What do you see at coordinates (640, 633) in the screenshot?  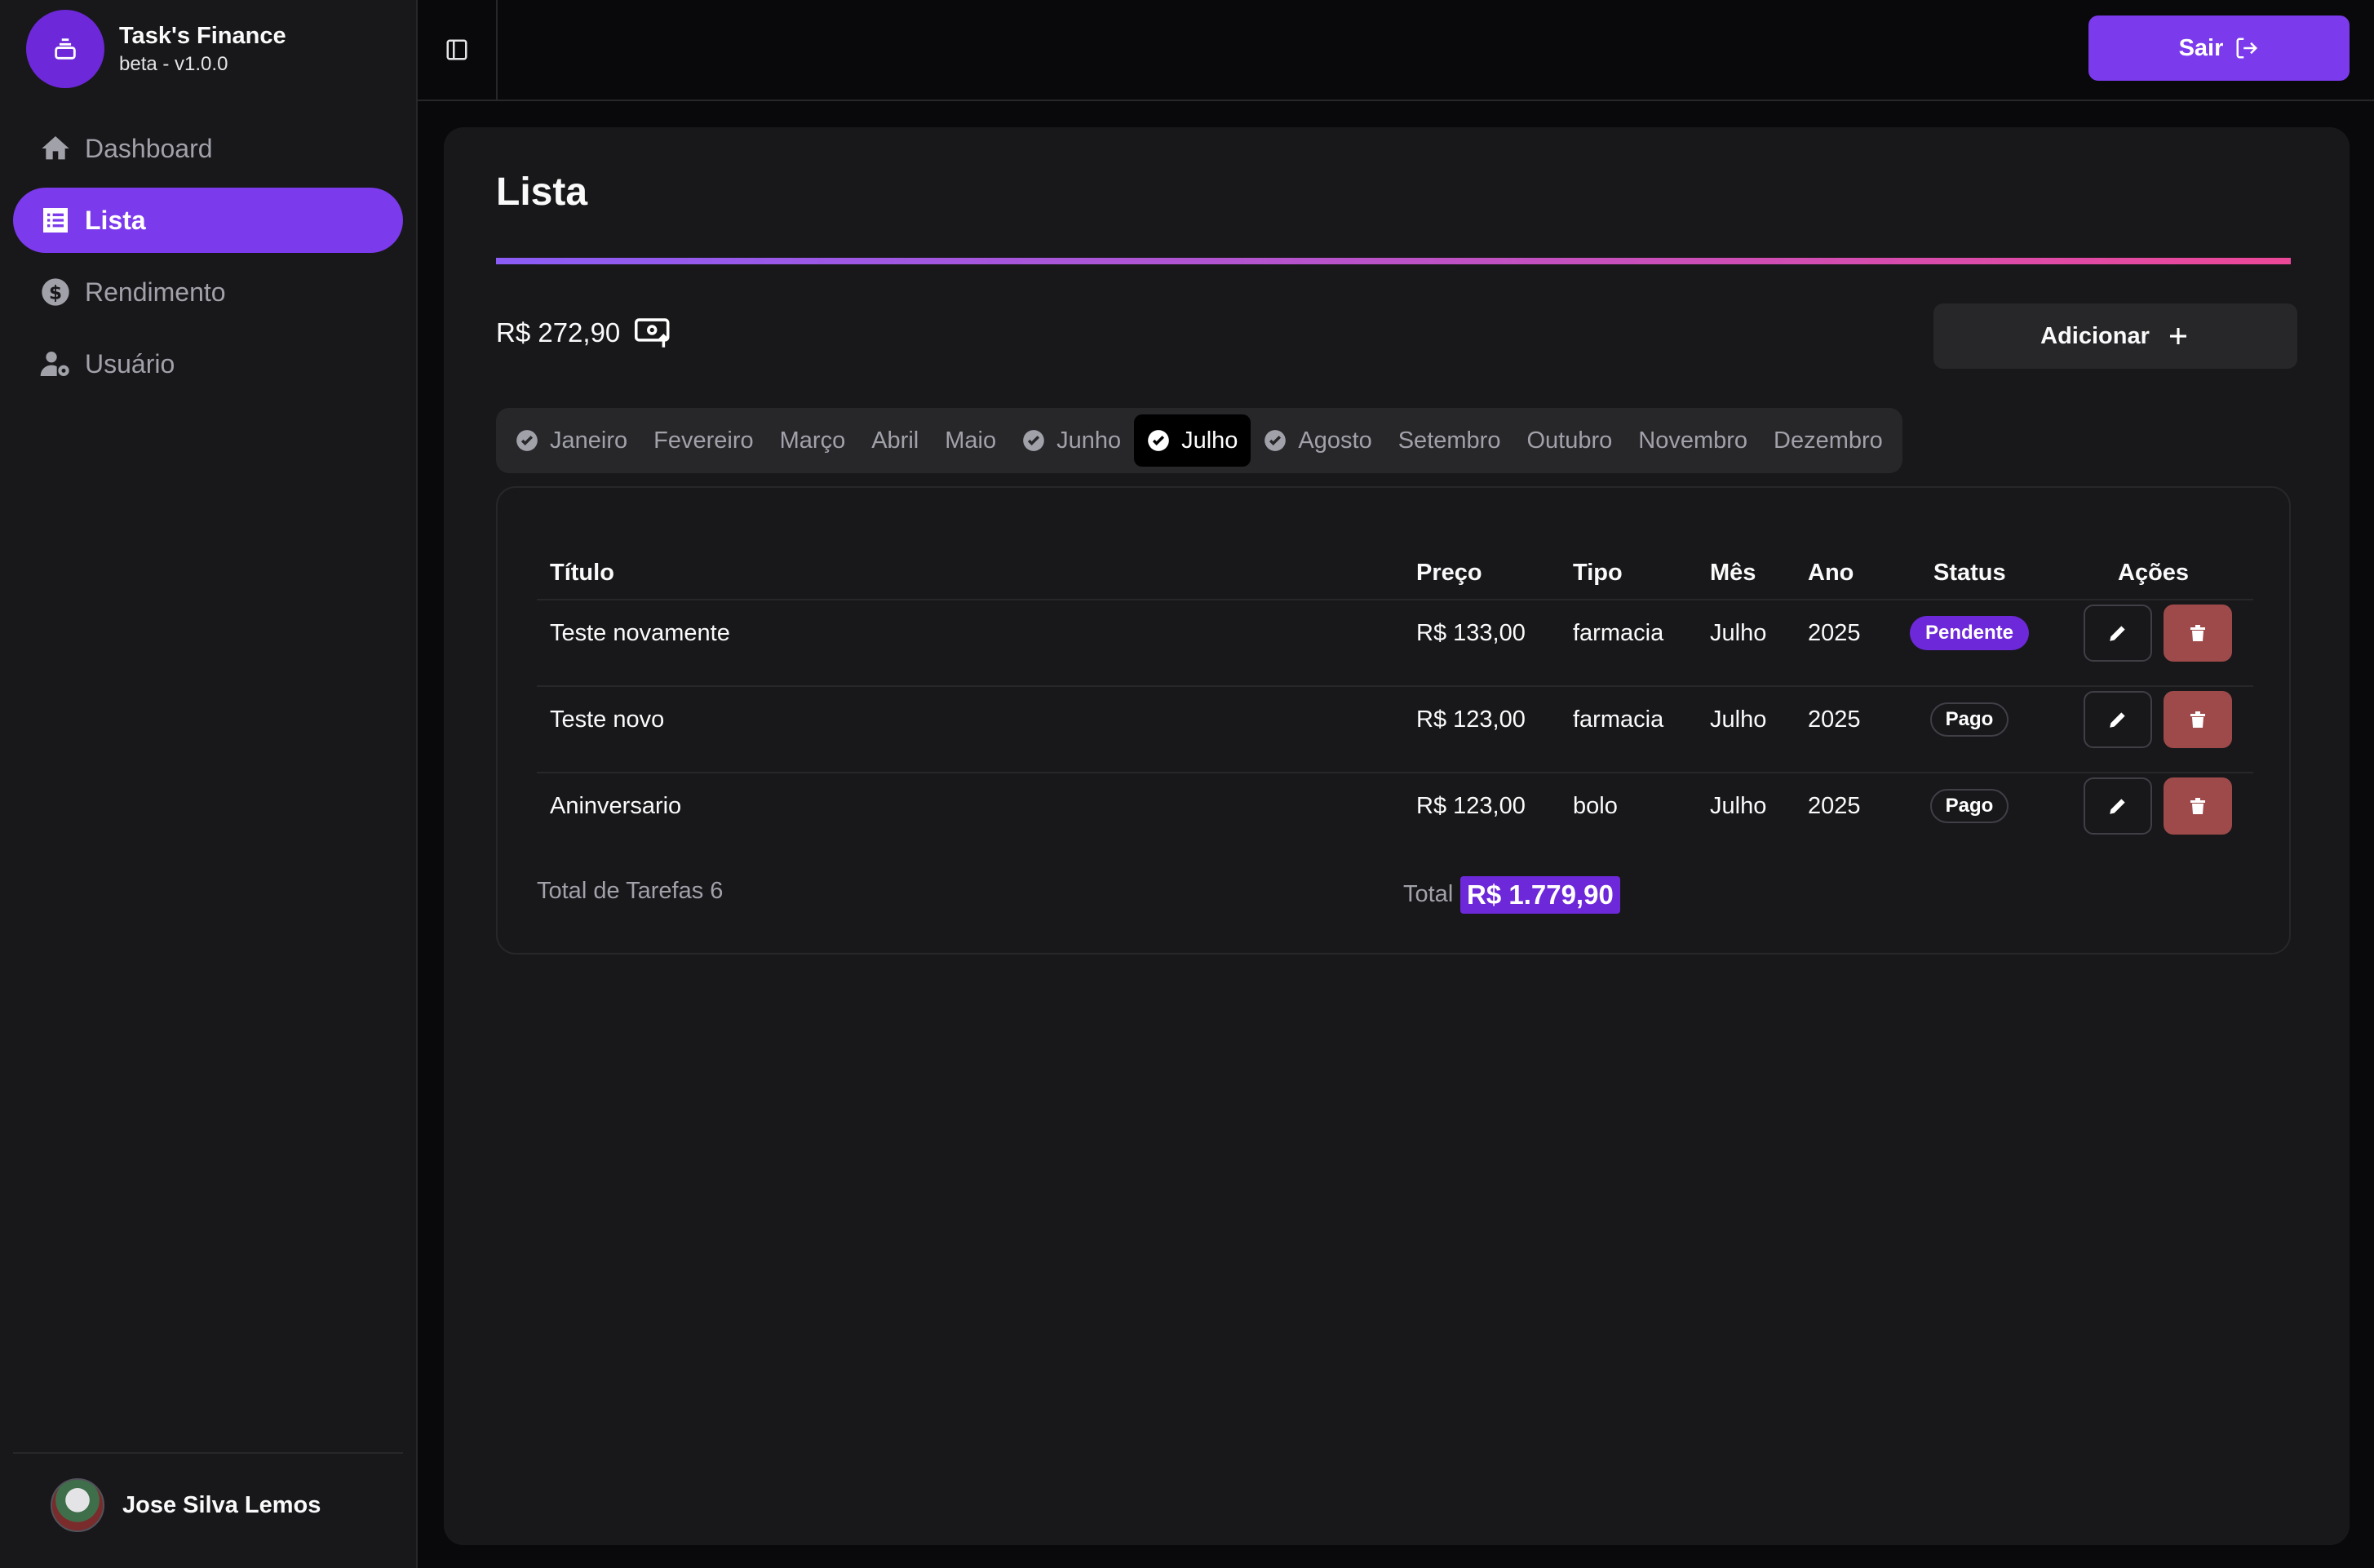 I see `cell-titulo: Teste novamente` at bounding box center [640, 633].